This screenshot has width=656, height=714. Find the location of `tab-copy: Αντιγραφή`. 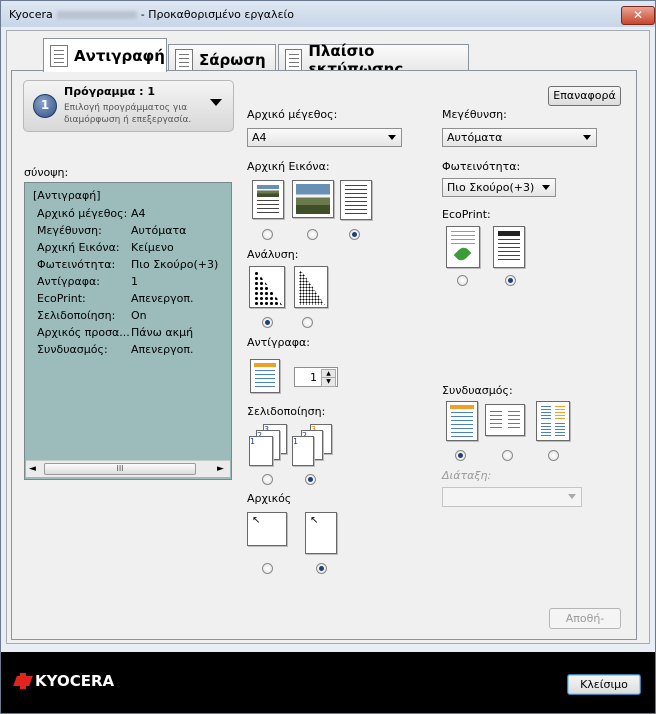

tab-copy: Αντιγραφή is located at coordinates (105, 55).